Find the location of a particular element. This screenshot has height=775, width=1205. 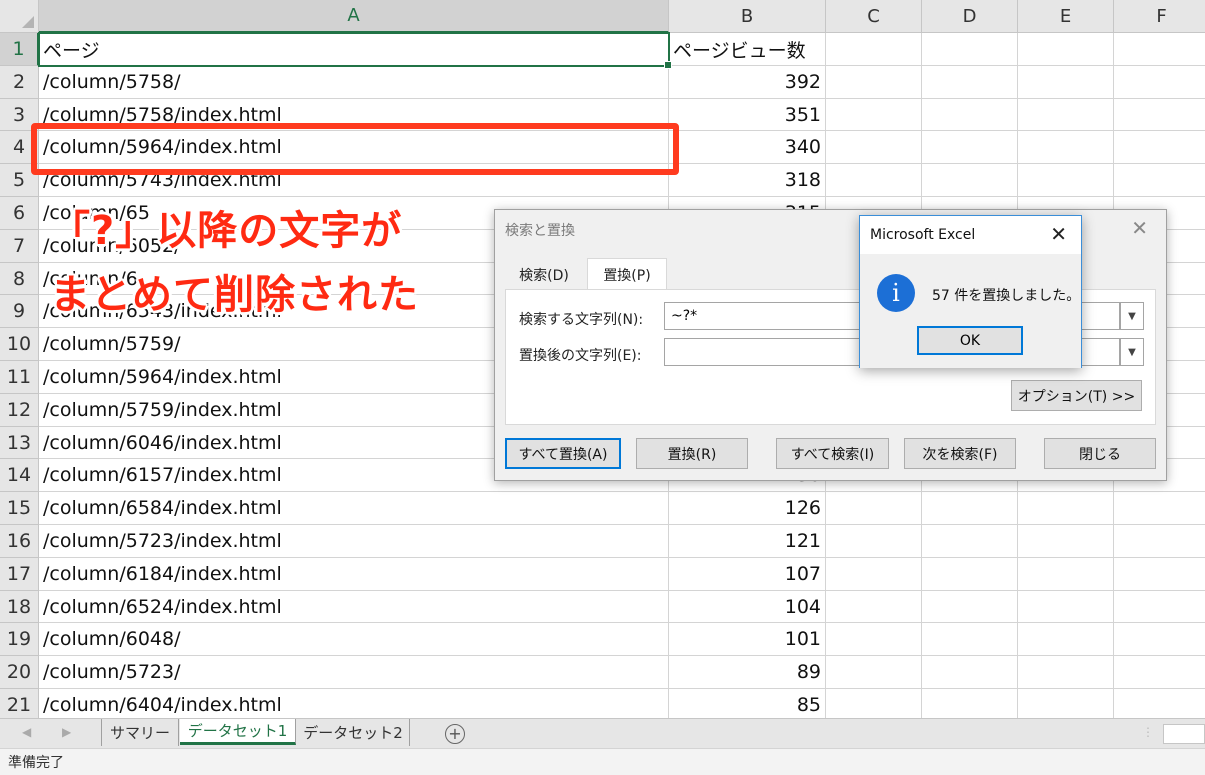

row-header: 10 is located at coordinates (19, 344).